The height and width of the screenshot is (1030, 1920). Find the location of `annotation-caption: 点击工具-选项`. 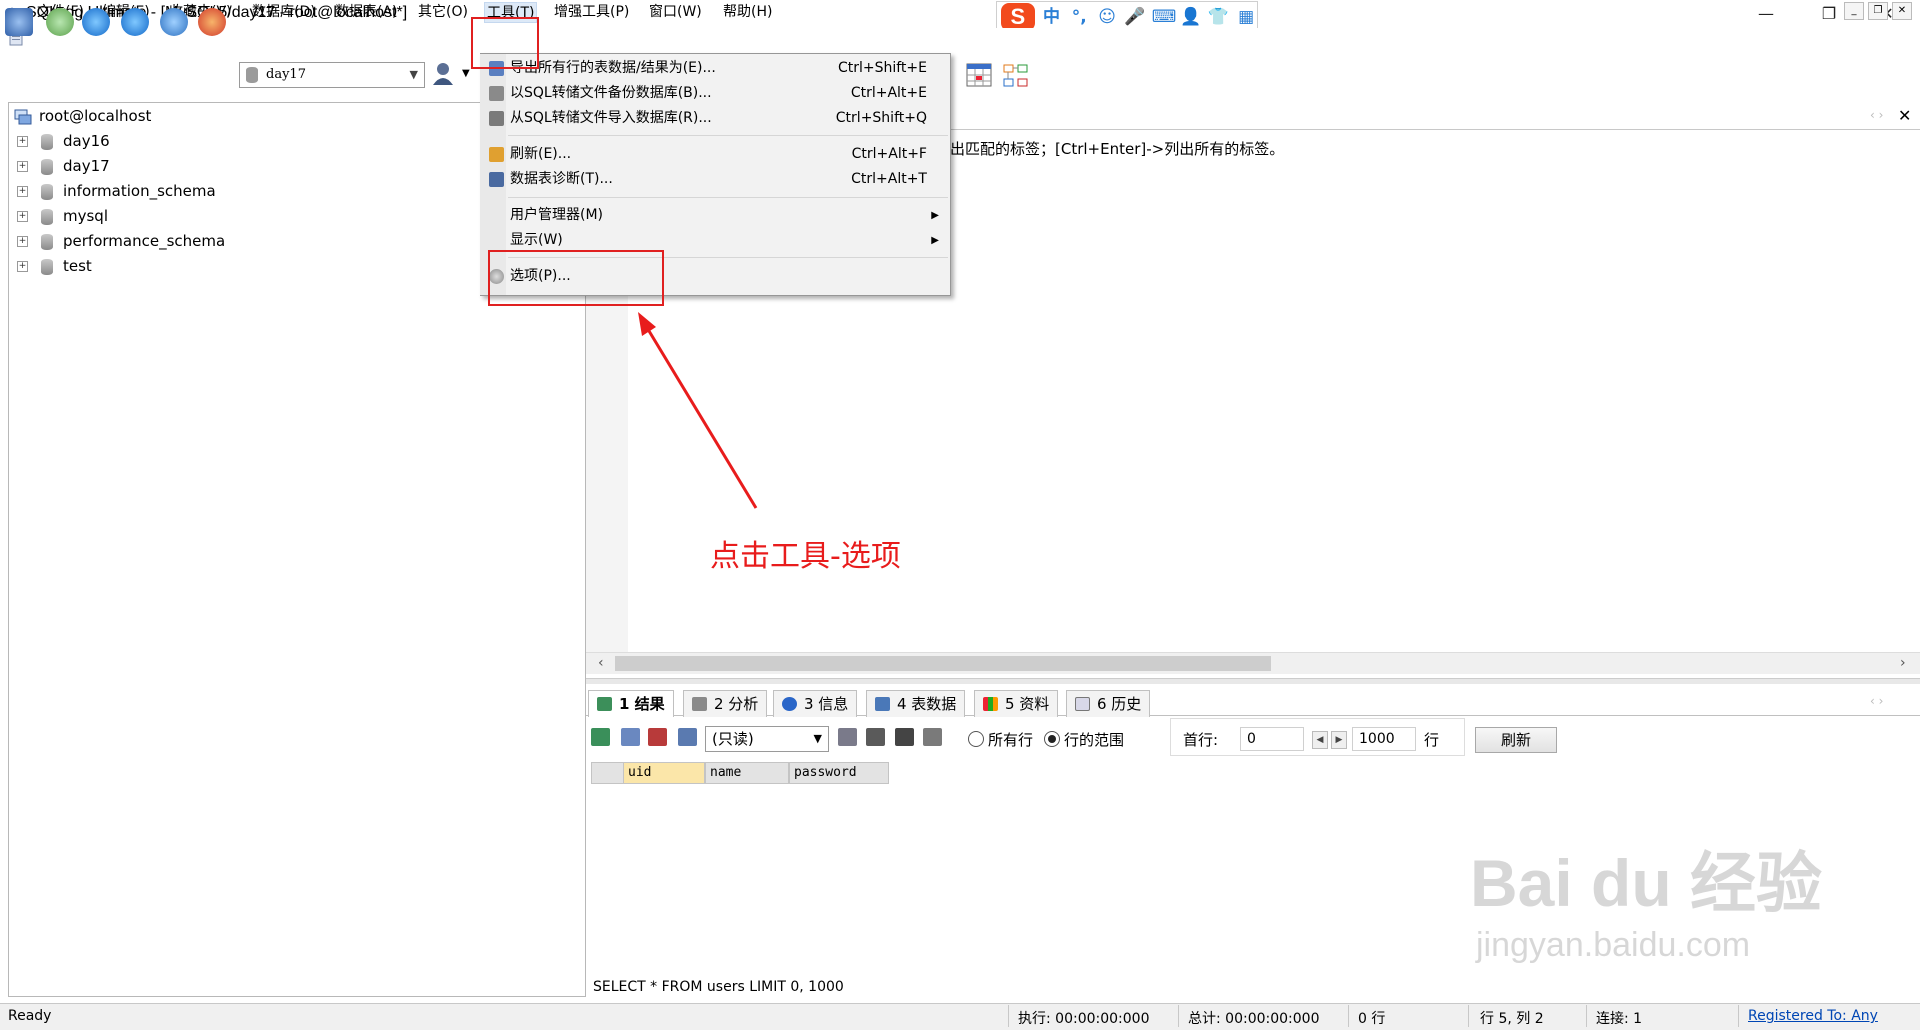

annotation-caption: 点击工具-选项 is located at coordinates (805, 556).